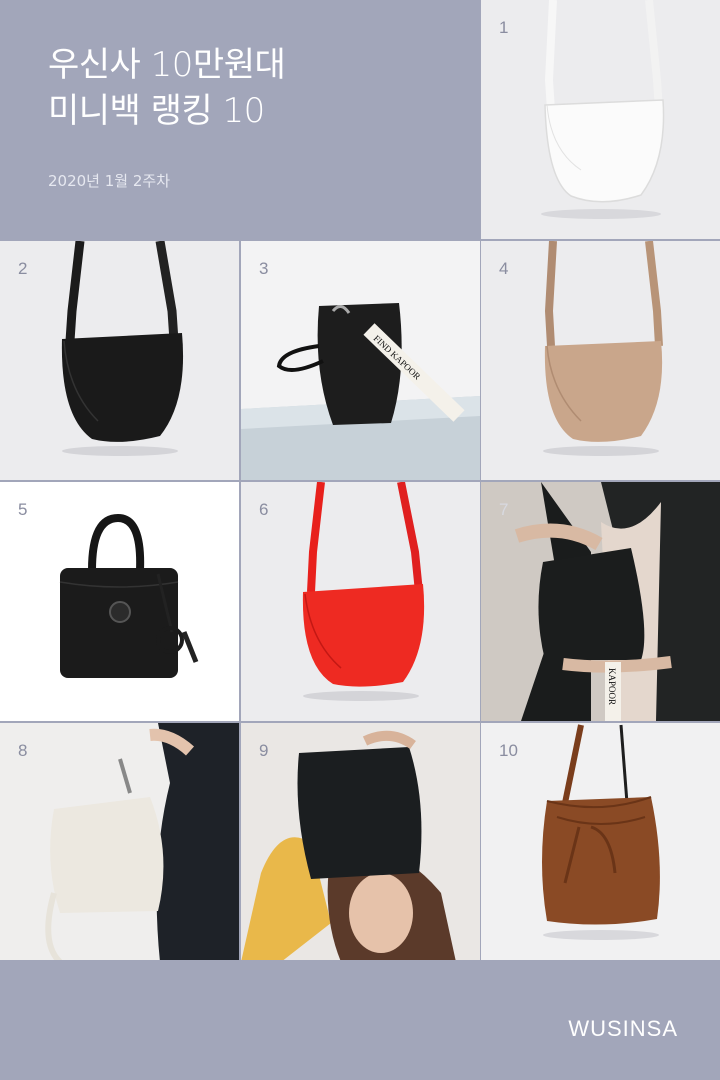  I want to click on rank-number: 7, so click(504, 509).